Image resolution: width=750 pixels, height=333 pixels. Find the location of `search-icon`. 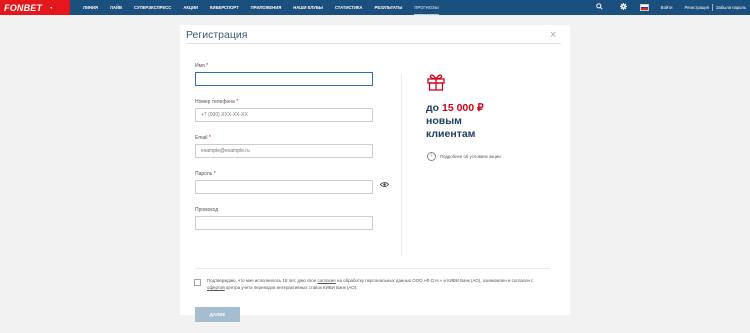

search-icon is located at coordinates (600, 7).